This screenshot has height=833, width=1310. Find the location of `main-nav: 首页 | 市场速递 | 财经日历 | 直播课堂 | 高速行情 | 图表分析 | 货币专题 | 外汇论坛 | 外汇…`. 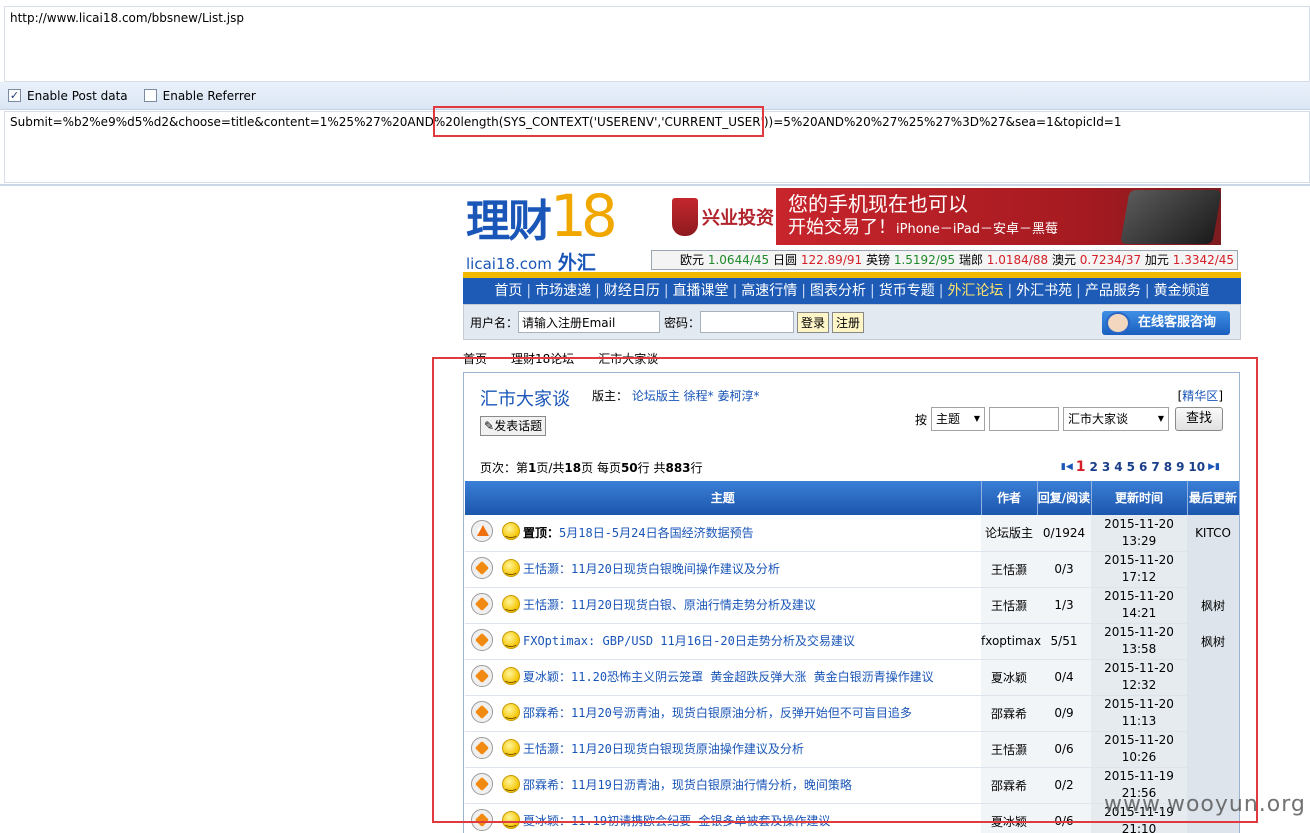

main-nav: 首页 | 市场速递 | 财经日历 | 直播课堂 | 高速行情 | 图表分析 | 货币专题 | 外汇论坛 | 外汇… is located at coordinates (852, 291).